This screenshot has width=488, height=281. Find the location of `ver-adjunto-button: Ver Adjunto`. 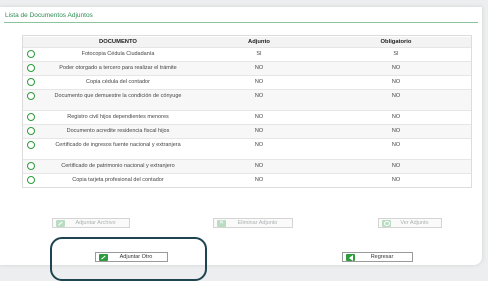

ver-adjunto-button: Ver Adjunto is located at coordinates (410, 223).